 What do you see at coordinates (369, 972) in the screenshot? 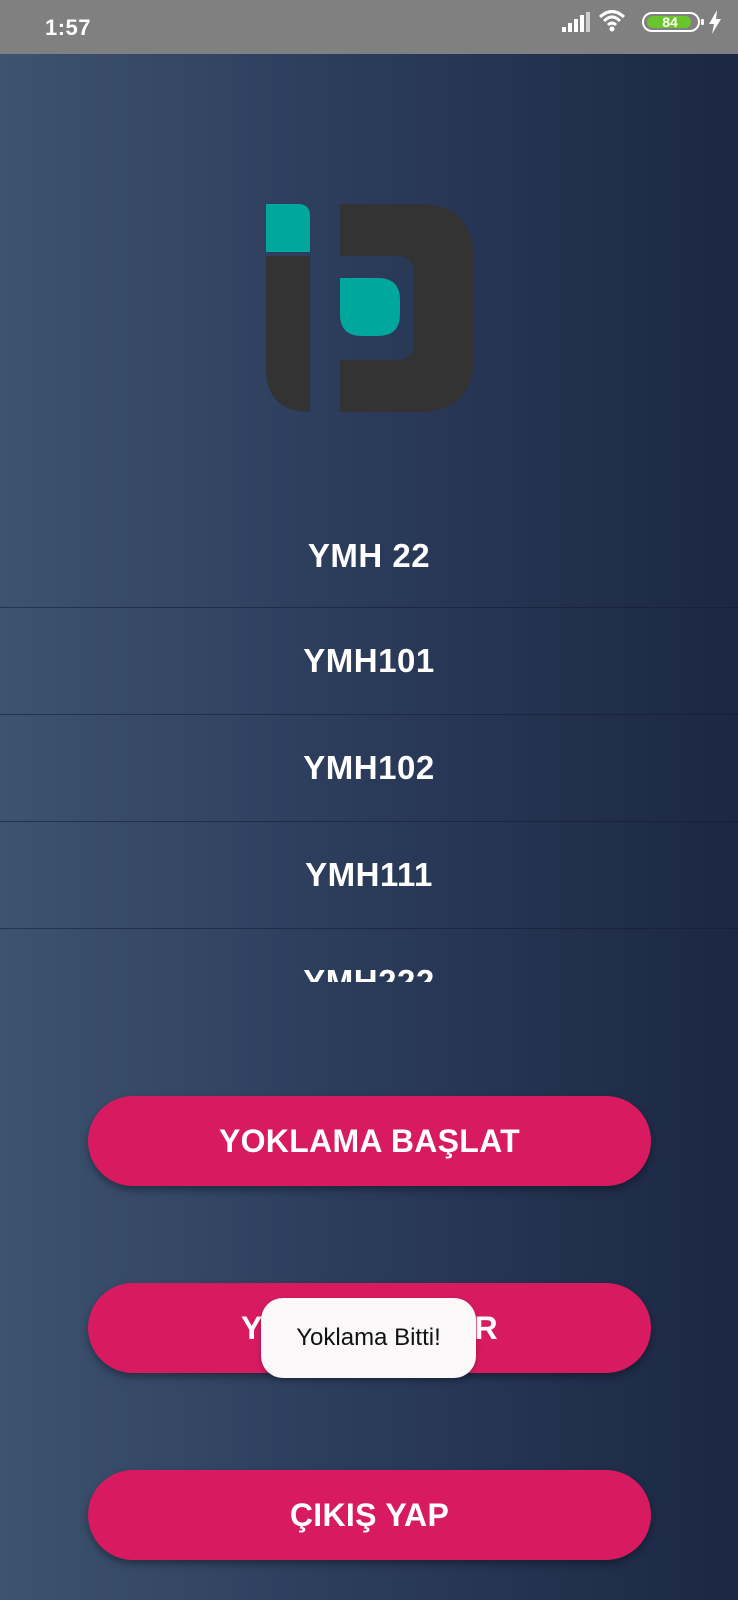
I see `course-name: YMH222` at bounding box center [369, 972].